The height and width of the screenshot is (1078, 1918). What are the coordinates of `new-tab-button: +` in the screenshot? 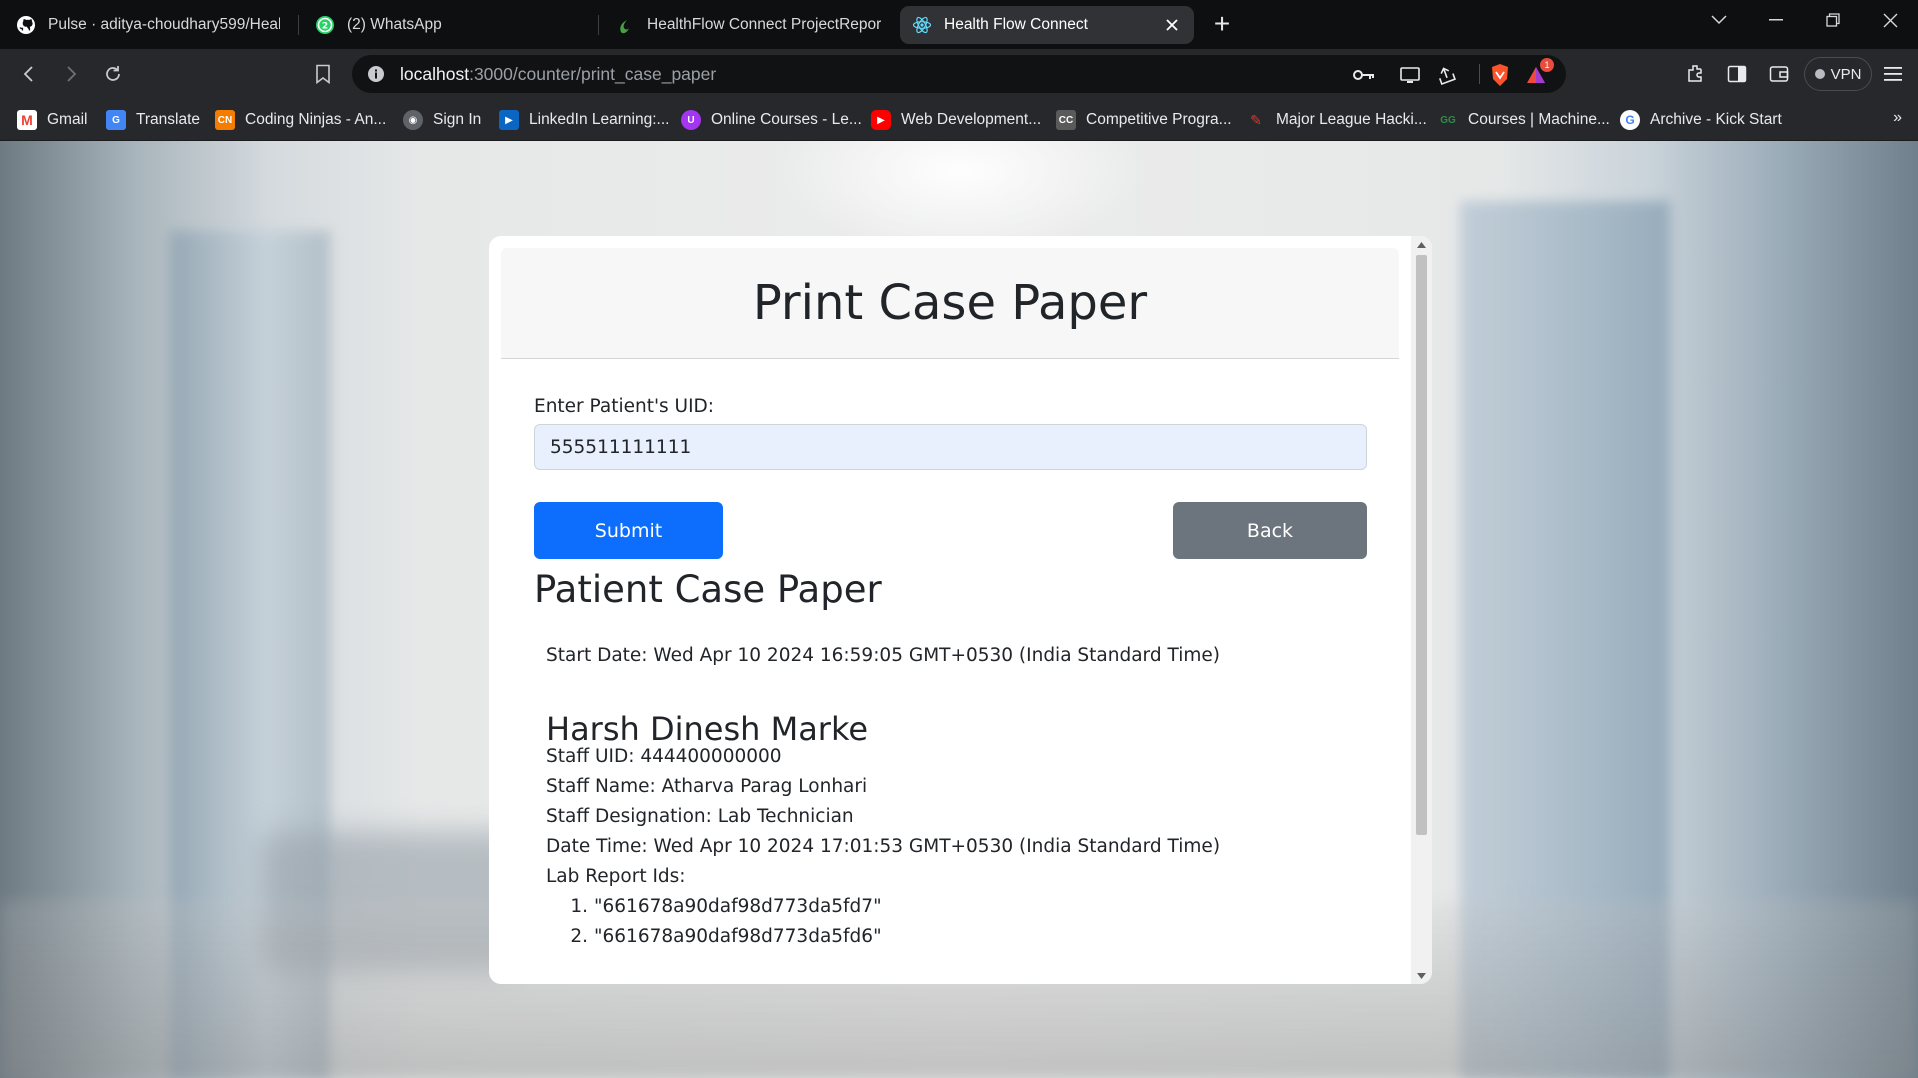 It's located at (1222, 24).